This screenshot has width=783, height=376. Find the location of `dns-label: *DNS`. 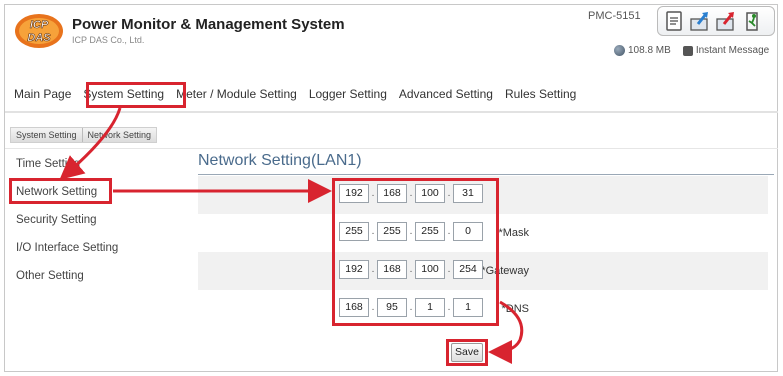

dns-label: *DNS is located at coordinates (515, 309).